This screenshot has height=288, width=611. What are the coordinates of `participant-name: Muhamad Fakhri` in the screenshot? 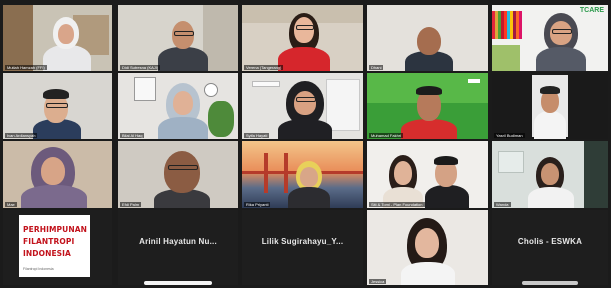 It's located at (386, 135).